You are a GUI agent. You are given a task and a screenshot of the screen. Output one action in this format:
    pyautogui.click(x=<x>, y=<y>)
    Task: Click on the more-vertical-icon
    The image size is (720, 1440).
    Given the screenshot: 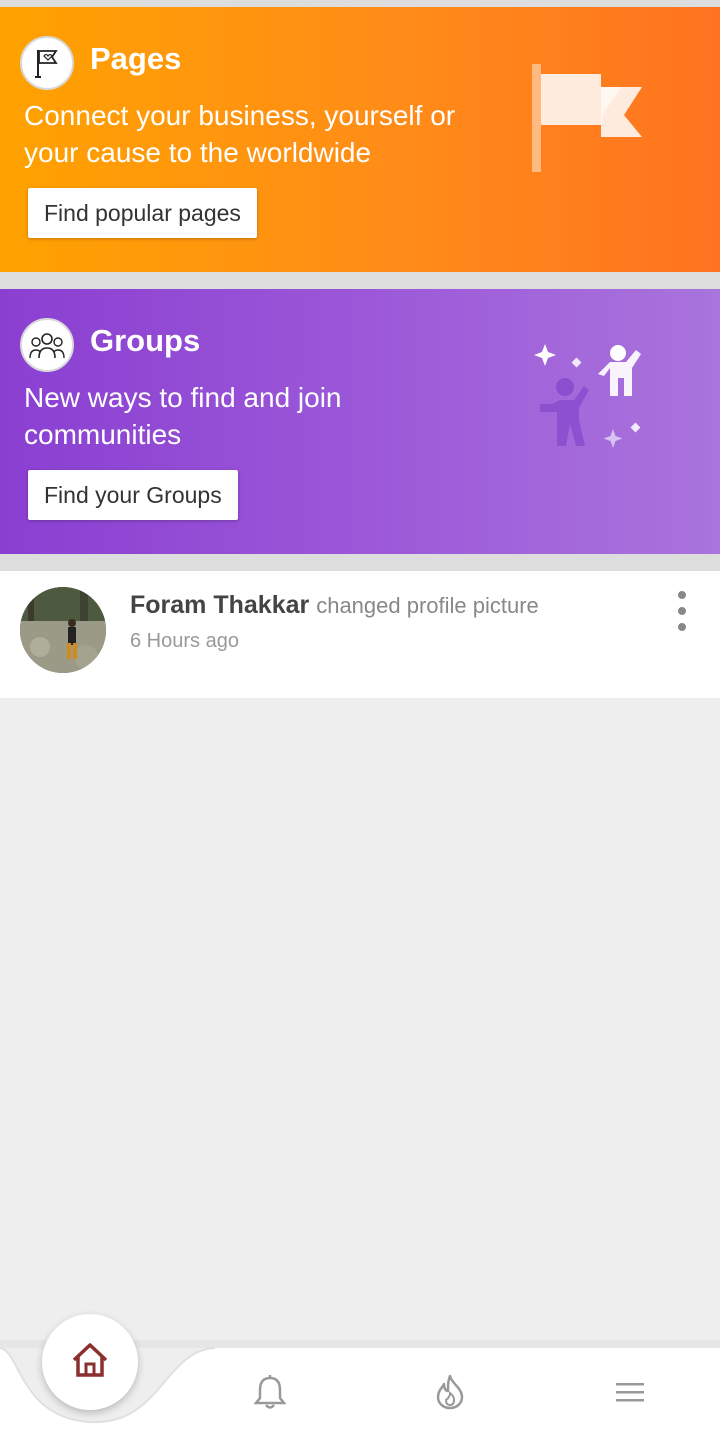 What is the action you would take?
    pyautogui.click(x=682, y=611)
    